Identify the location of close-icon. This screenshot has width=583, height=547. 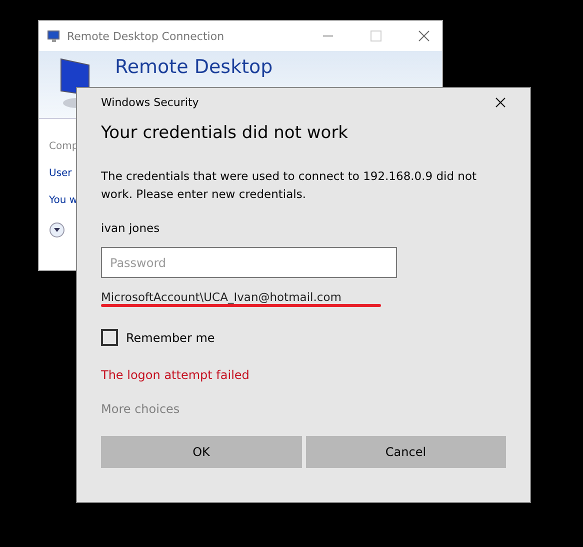
(500, 102).